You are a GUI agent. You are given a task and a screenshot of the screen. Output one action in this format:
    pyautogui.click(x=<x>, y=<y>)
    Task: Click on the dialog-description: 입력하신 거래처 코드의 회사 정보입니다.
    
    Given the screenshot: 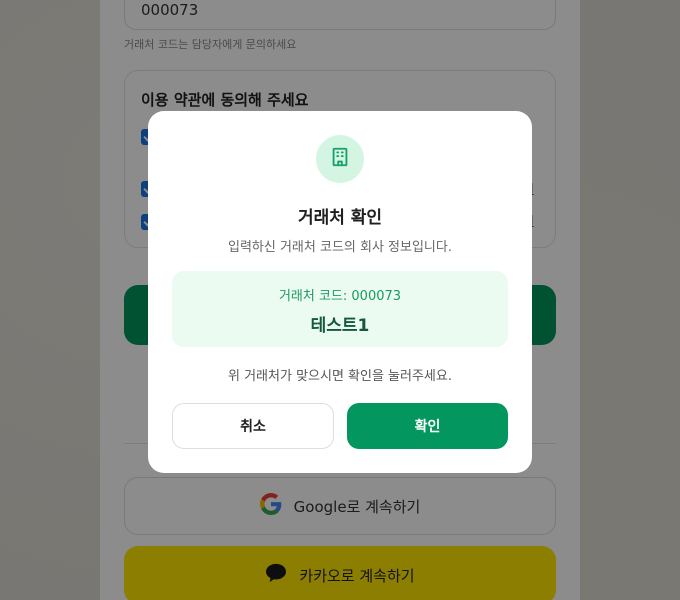 What is the action you would take?
    pyautogui.click(x=340, y=247)
    